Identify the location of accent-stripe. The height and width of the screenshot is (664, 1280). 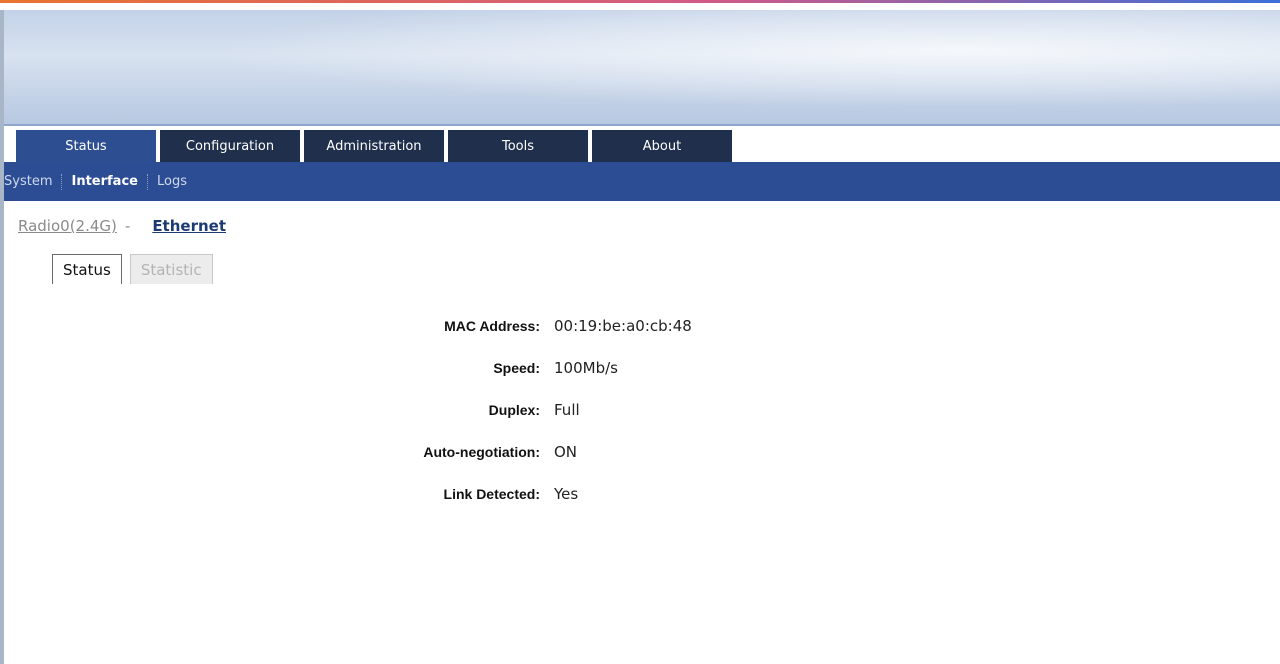
(640, 1).